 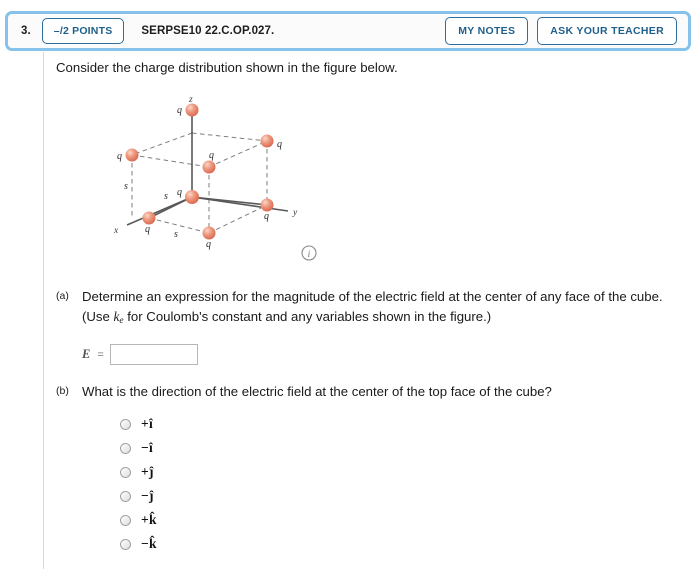 I want to click on option-plus-k: +k̂, so click(x=405, y=520).